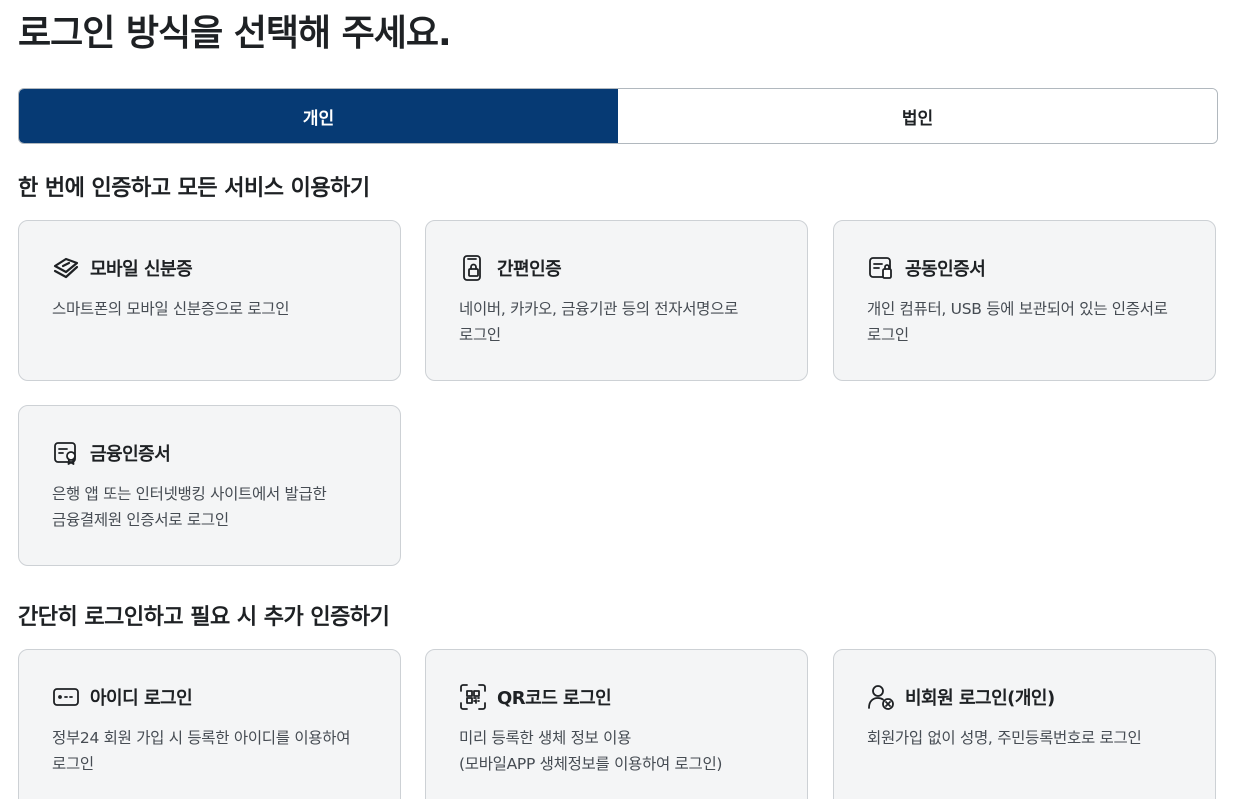 This screenshot has height=799, width=1234. What do you see at coordinates (141, 698) in the screenshot?
I see `card-title: 아이디 로그인` at bounding box center [141, 698].